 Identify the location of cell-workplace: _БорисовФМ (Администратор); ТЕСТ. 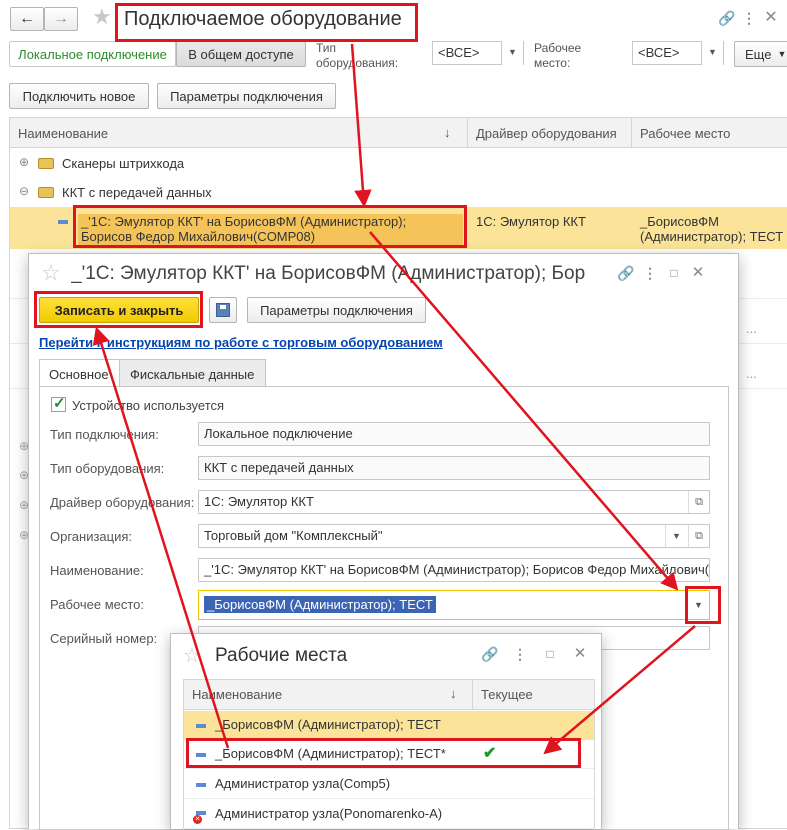
(711, 229).